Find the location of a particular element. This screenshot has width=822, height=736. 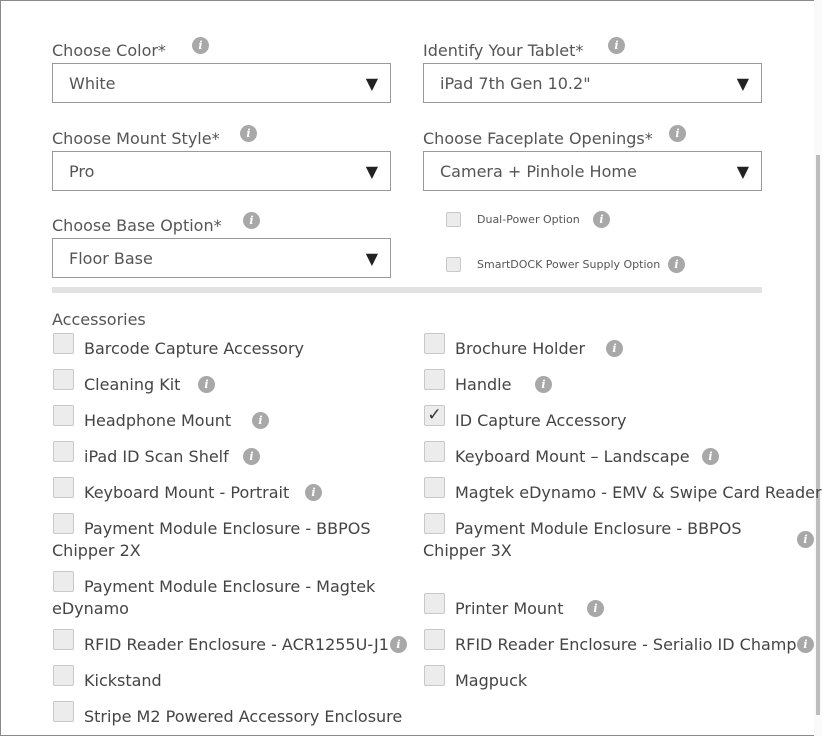

choose-color-label: Choose Color* is located at coordinates (109, 50).